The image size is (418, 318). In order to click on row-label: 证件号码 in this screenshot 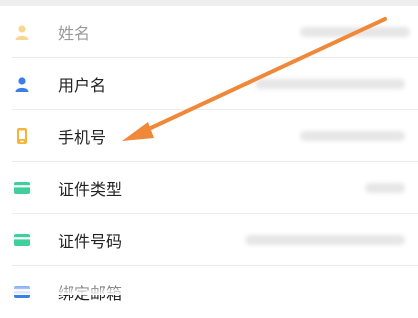, I will do `click(90, 241)`.